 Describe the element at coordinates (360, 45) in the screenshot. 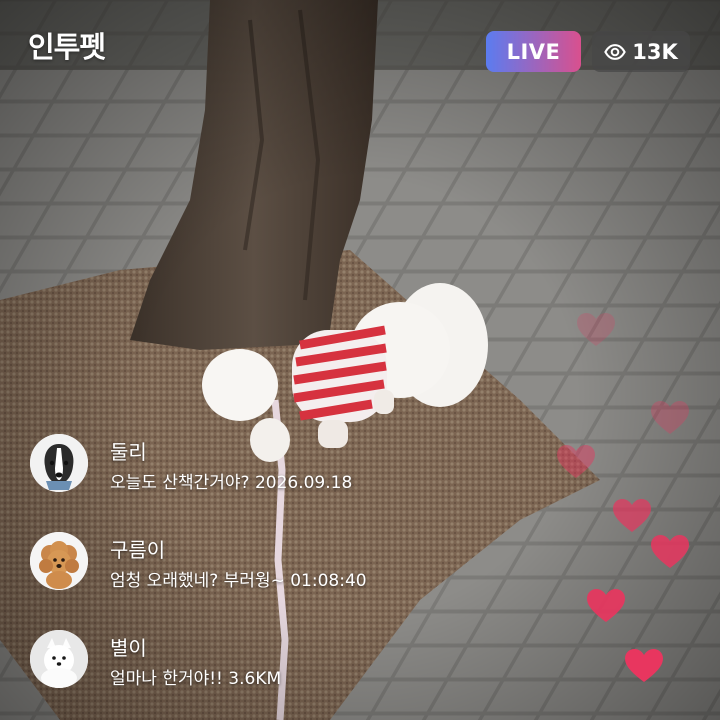

I see `top-bar: 인투펫 LIVE 13K` at that location.